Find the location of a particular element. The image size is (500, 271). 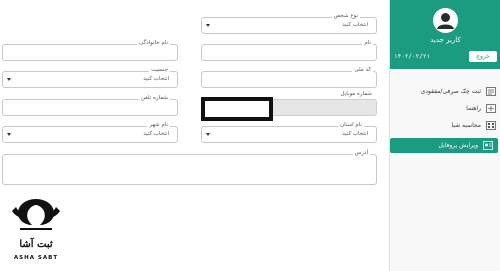

address-label: آدرس is located at coordinates (361, 153).